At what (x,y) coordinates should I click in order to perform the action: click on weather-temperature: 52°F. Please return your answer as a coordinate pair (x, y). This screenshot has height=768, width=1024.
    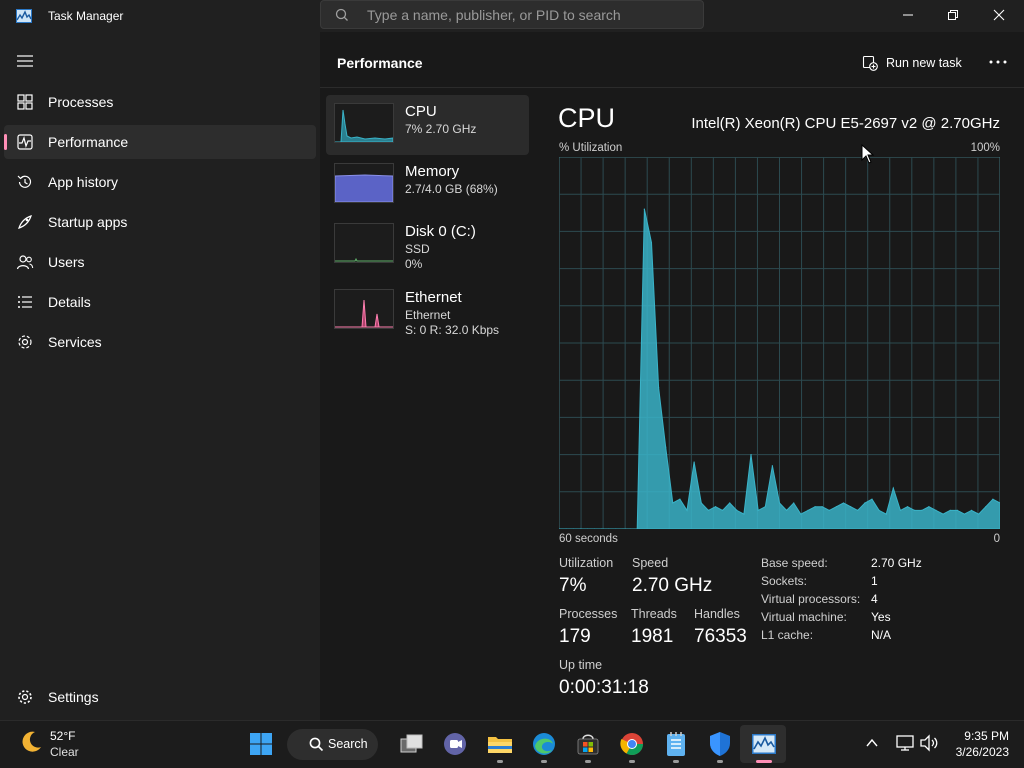
    Looking at the image, I should click on (62, 736).